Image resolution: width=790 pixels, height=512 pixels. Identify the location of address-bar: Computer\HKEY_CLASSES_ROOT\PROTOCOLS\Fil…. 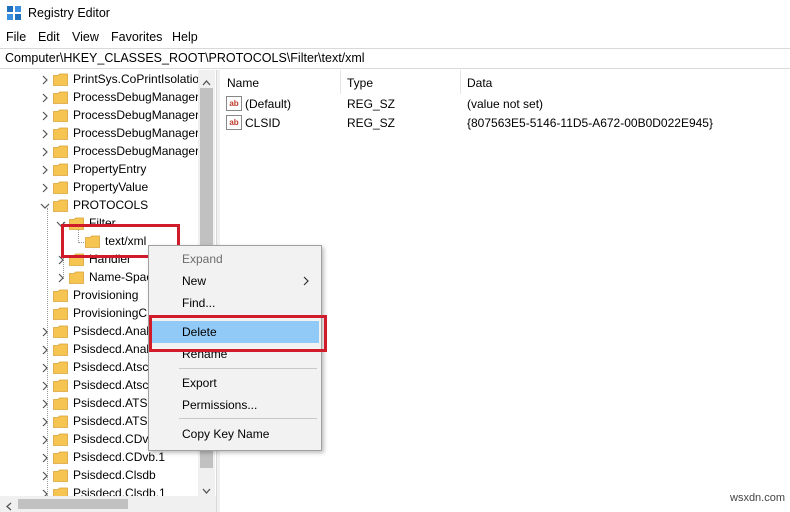
(395, 58).